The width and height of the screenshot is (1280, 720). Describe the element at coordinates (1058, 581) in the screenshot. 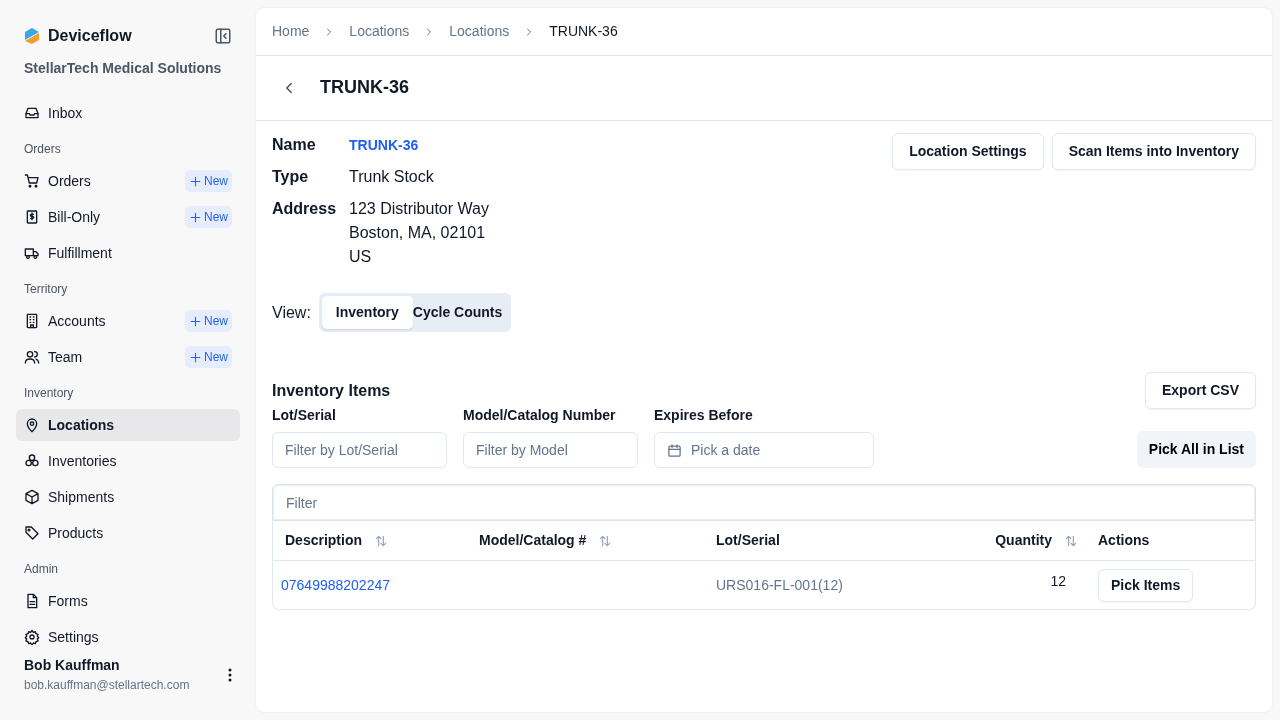

I see `table-cell-text: 12` at that location.